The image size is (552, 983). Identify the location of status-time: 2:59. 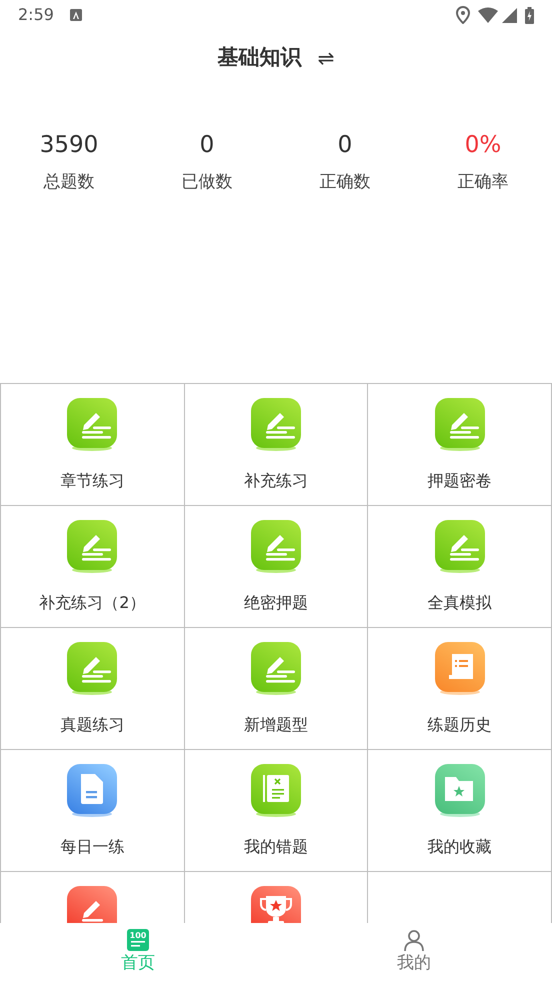
(36, 15).